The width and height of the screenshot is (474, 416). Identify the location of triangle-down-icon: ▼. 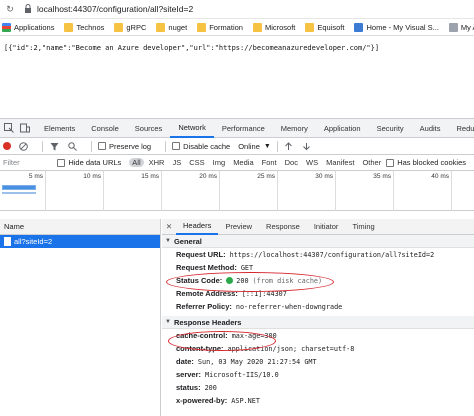
(168, 241).